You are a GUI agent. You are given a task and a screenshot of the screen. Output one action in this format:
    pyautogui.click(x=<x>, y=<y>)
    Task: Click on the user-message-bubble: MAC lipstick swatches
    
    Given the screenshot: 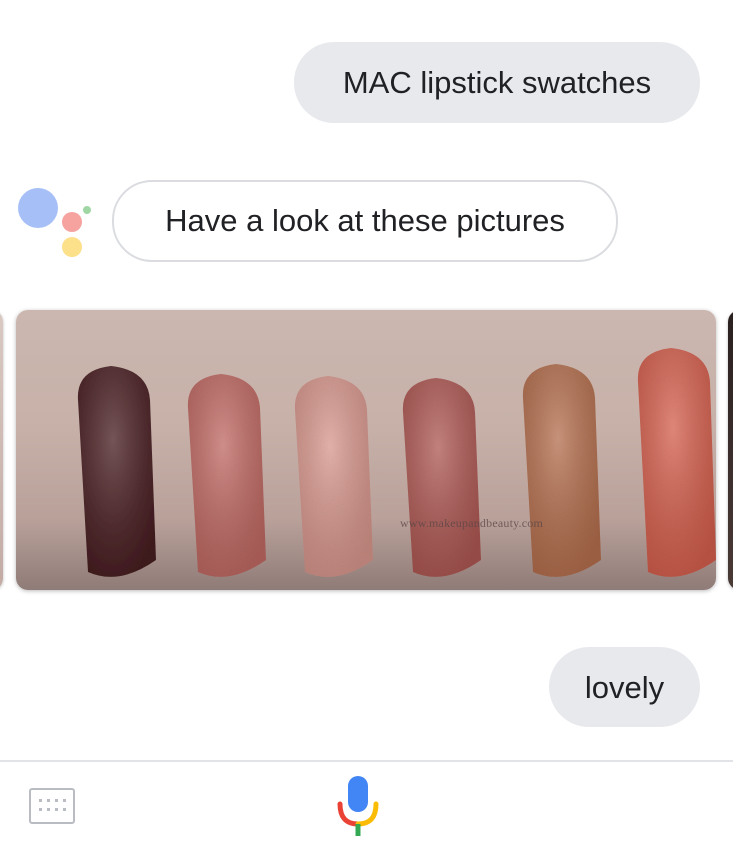 What is the action you would take?
    pyautogui.click(x=497, y=82)
    